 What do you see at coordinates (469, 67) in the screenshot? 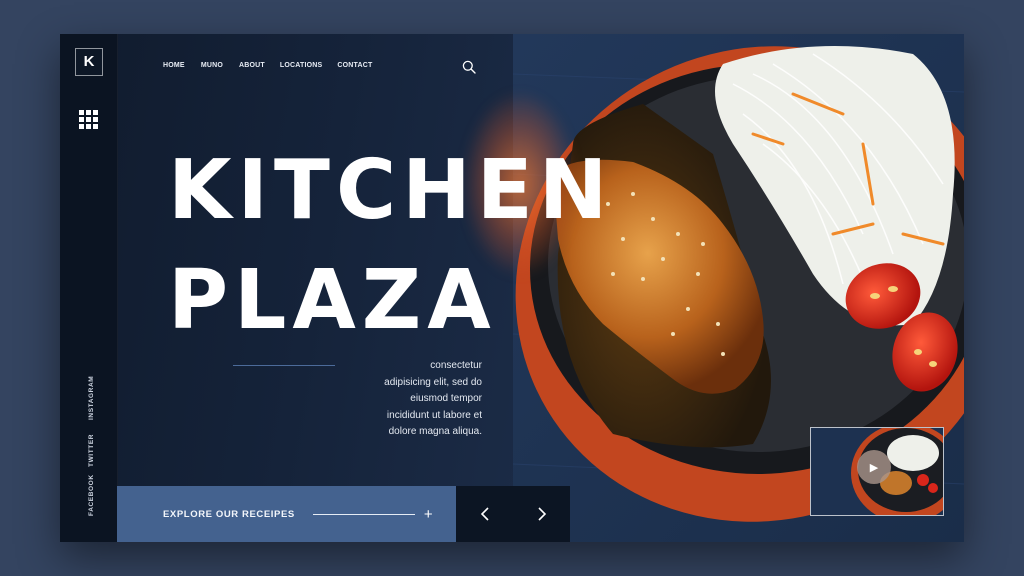
I see `search-icon` at bounding box center [469, 67].